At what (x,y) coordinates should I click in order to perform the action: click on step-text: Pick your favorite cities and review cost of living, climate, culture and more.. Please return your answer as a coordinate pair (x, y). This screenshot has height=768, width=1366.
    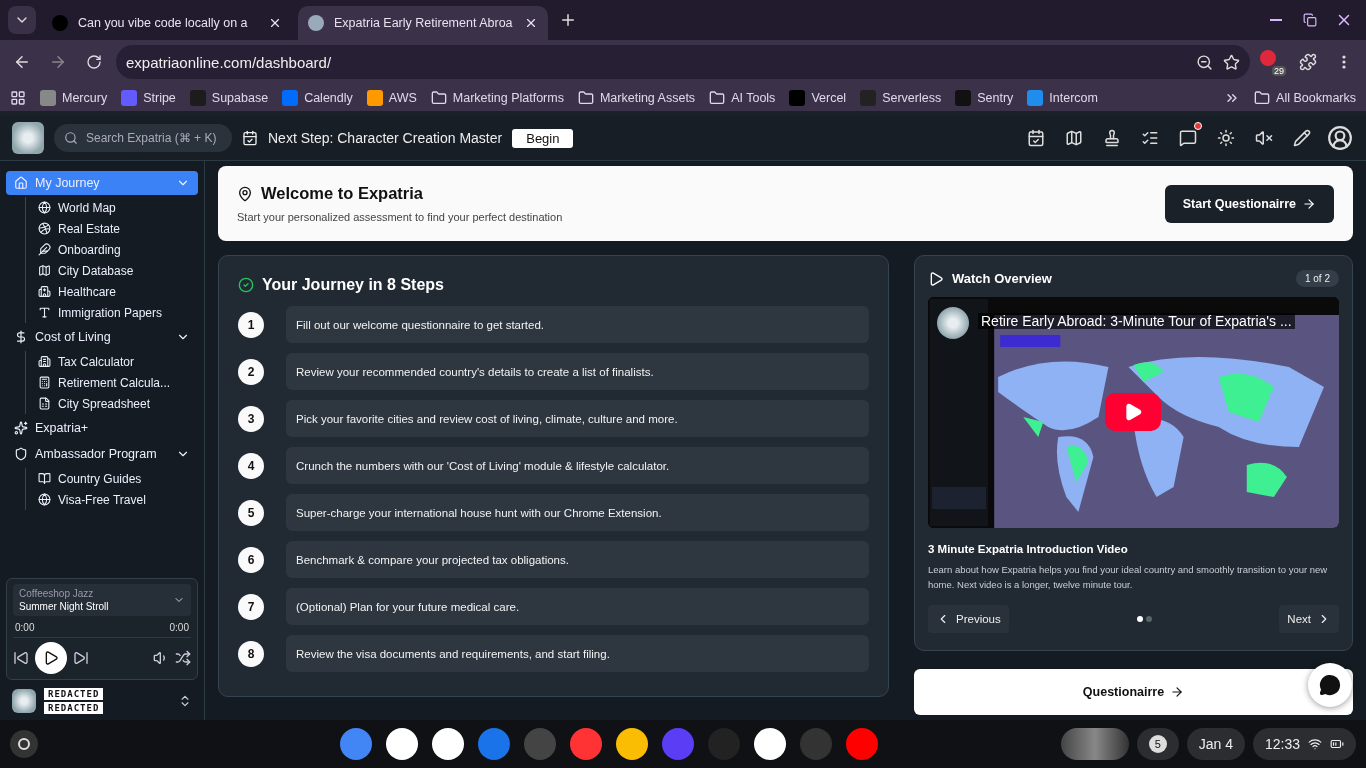
    Looking at the image, I should click on (577, 418).